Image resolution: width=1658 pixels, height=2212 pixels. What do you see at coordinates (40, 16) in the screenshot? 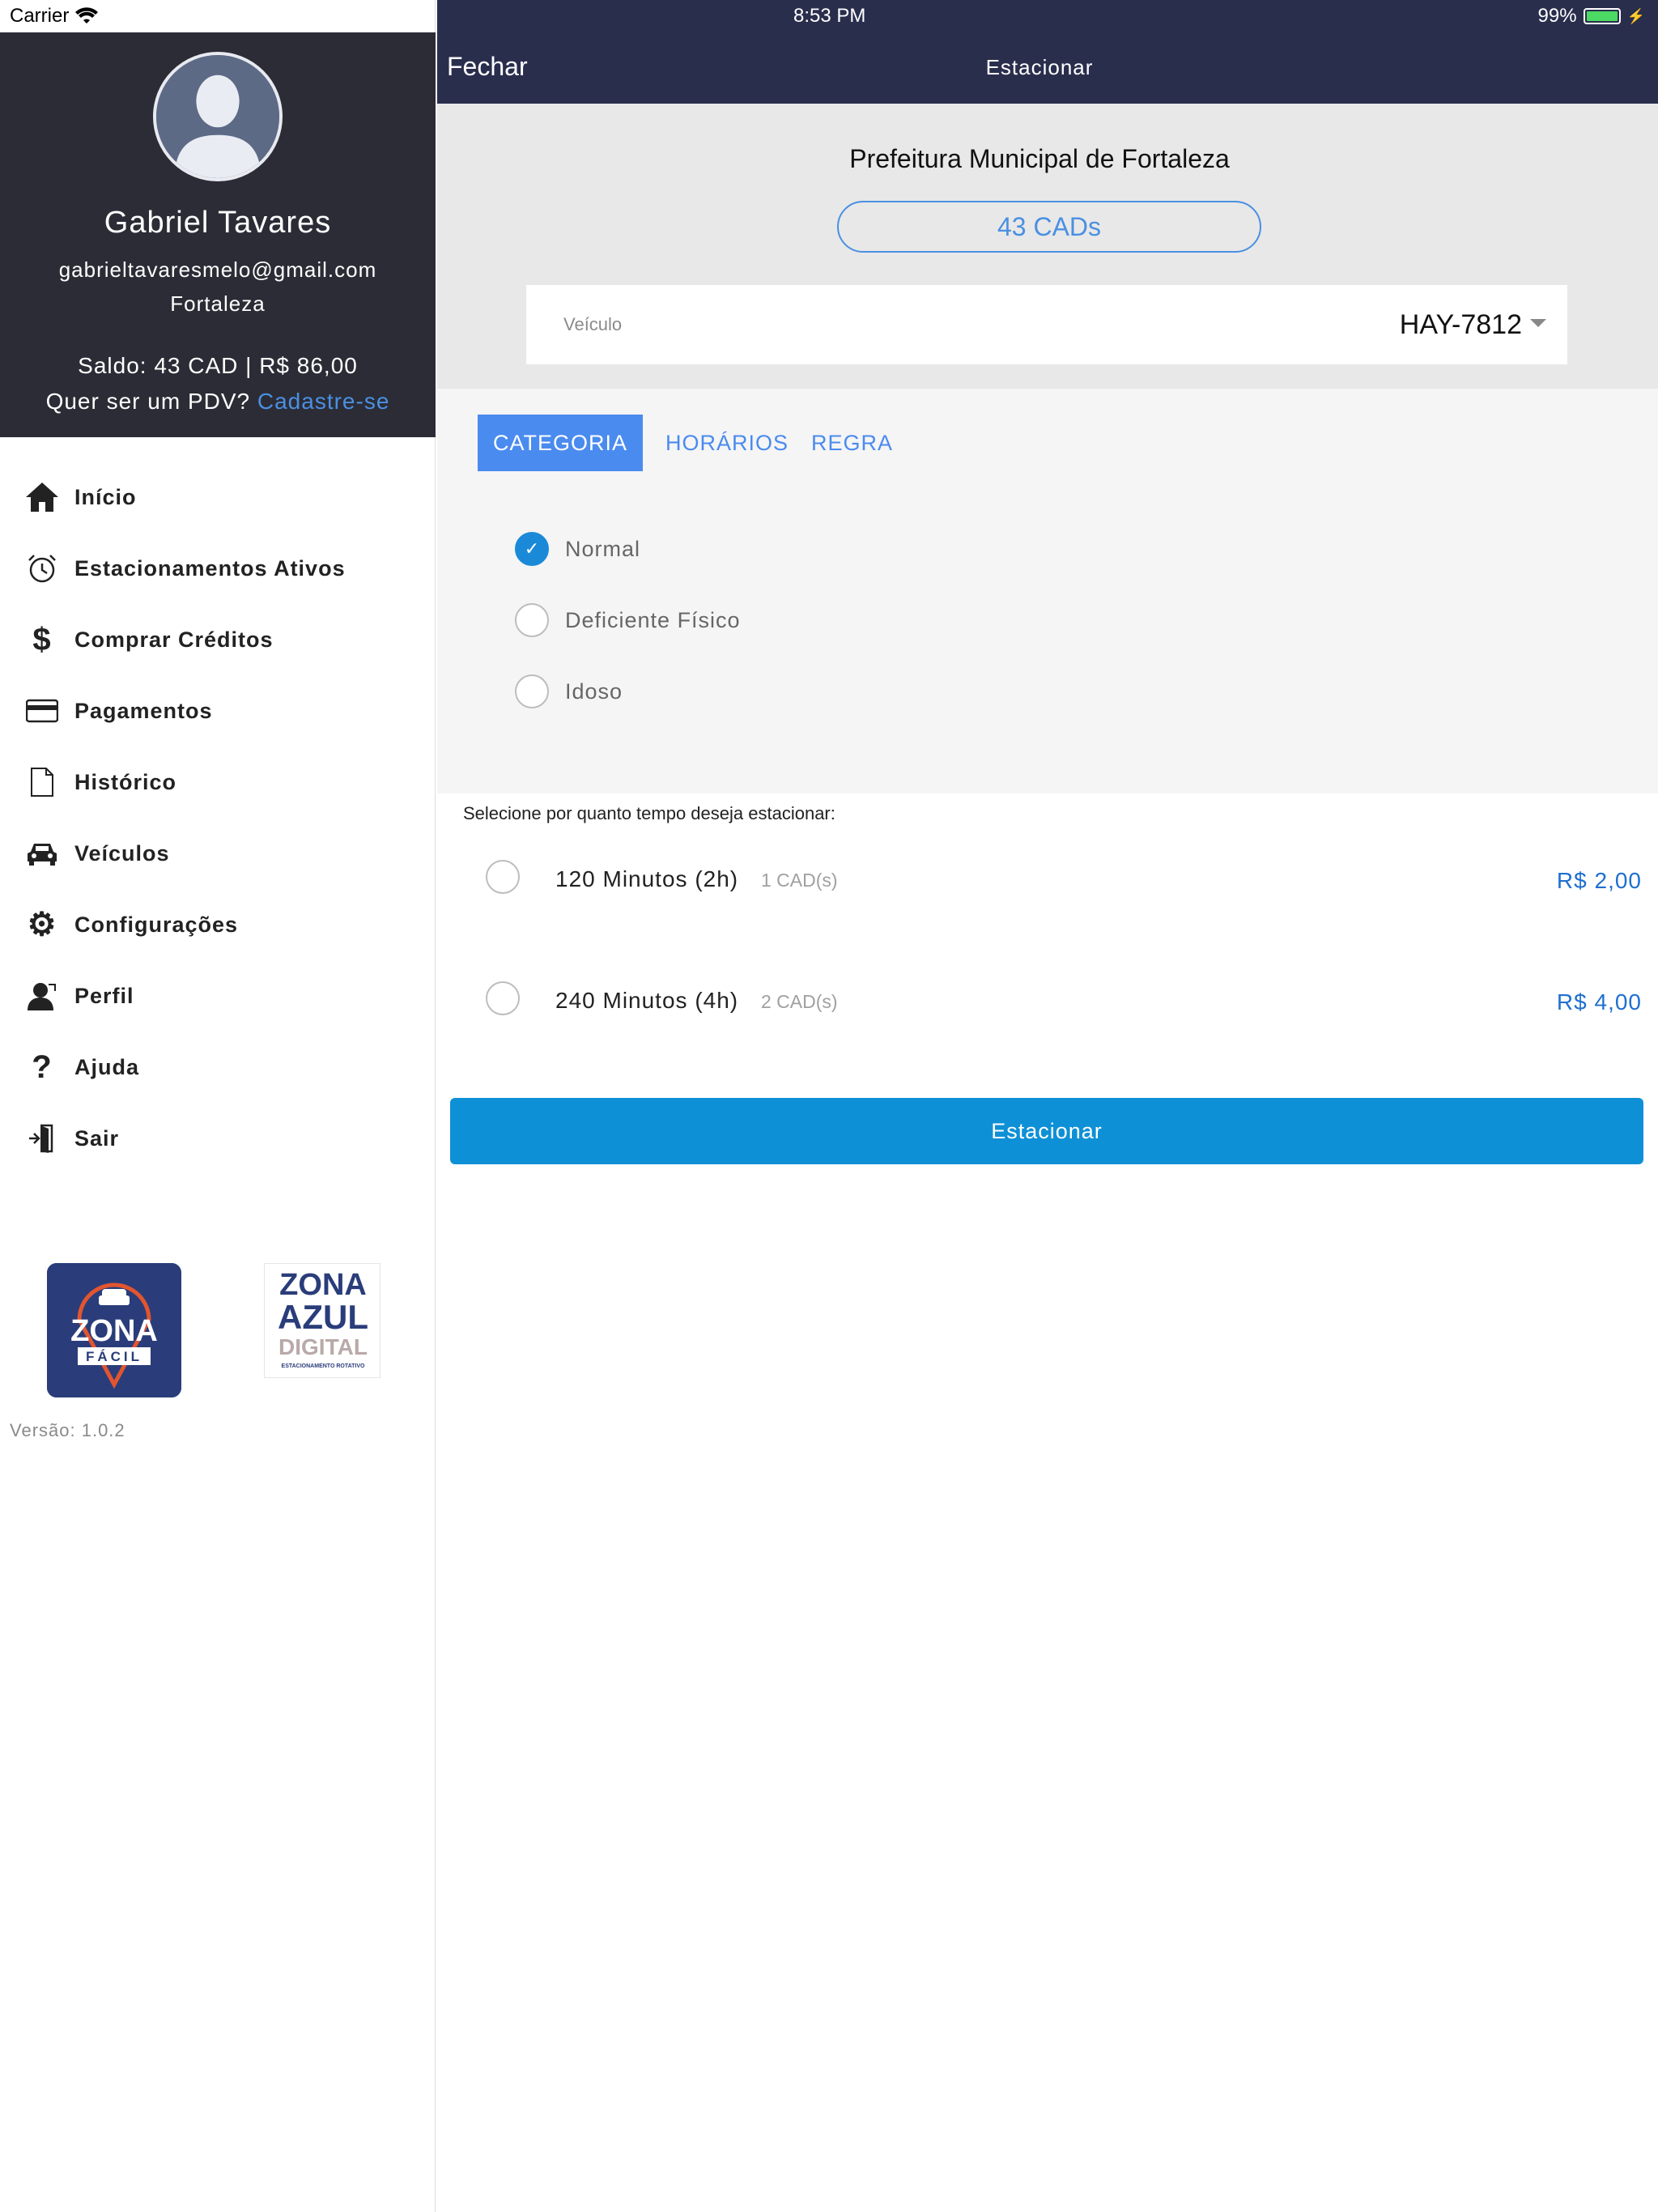
I see `carrier-label: Carrier` at bounding box center [40, 16].